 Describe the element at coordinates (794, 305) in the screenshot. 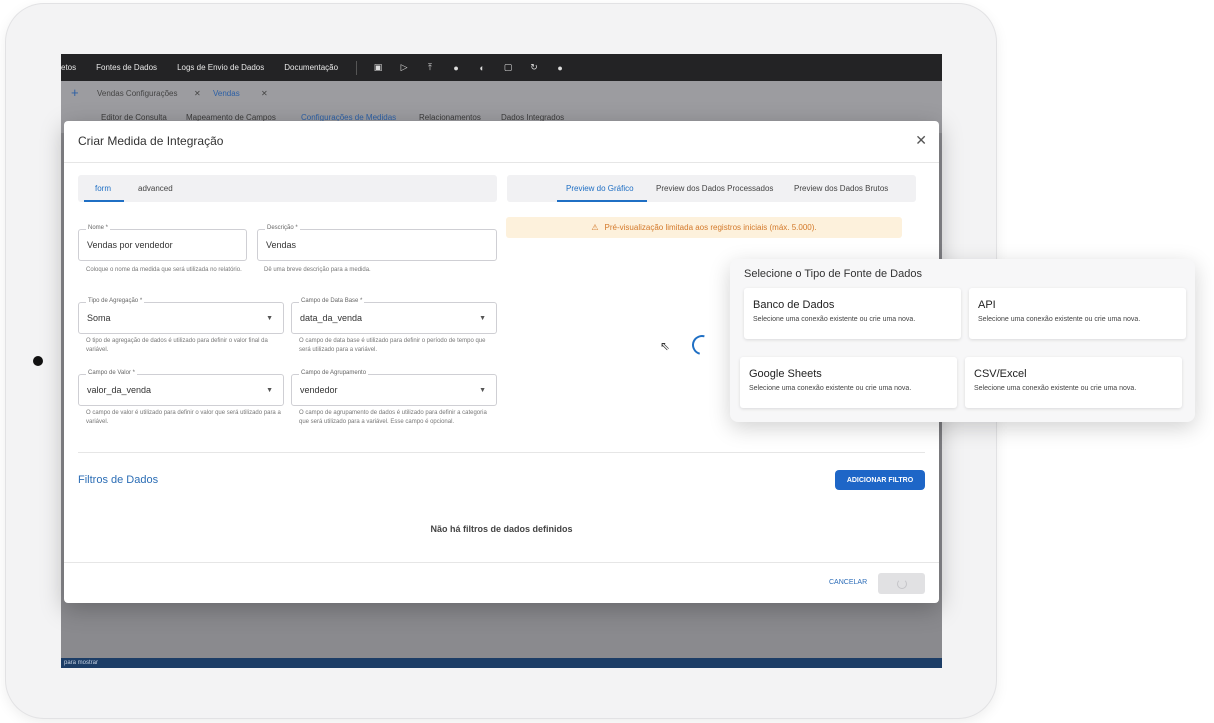

I see `option-title: Banco de Dados` at that location.